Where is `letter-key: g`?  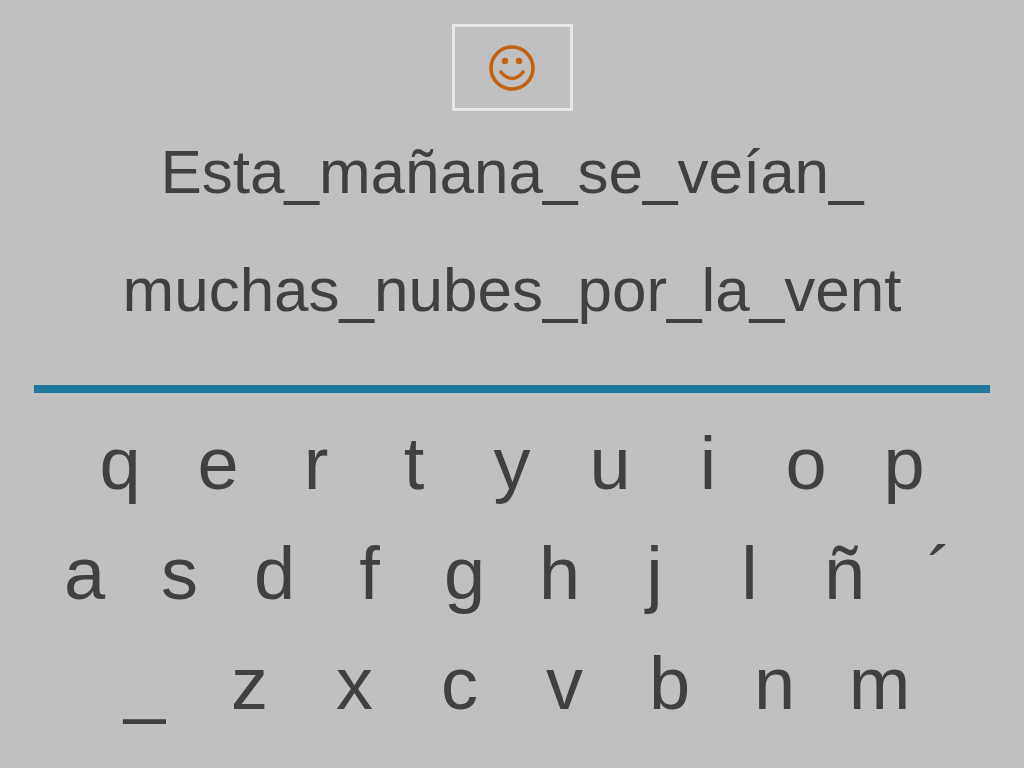
letter-key: g is located at coordinates (464, 574).